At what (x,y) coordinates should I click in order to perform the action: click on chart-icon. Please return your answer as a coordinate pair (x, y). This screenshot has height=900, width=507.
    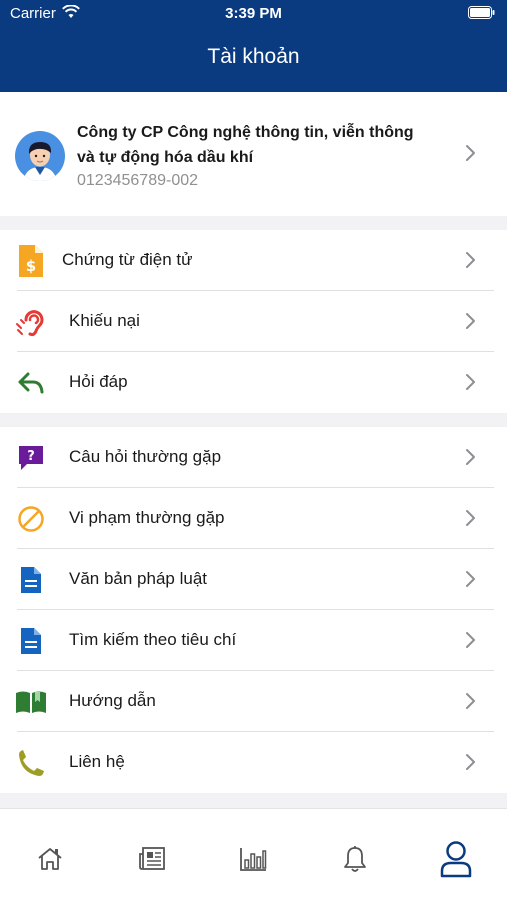
    Looking at the image, I should click on (253, 859).